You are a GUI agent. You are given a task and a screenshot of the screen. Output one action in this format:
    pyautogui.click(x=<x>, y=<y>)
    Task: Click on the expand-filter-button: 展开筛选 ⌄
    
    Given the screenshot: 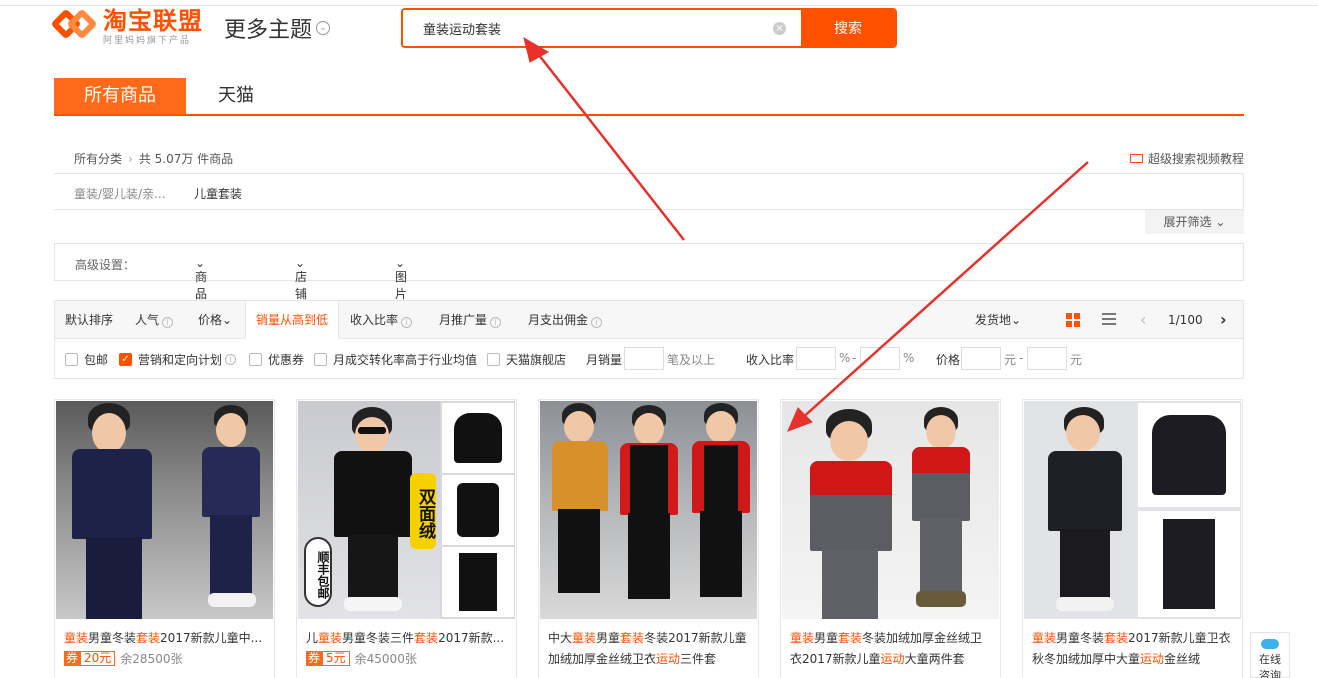 What is the action you would take?
    pyautogui.click(x=1194, y=222)
    